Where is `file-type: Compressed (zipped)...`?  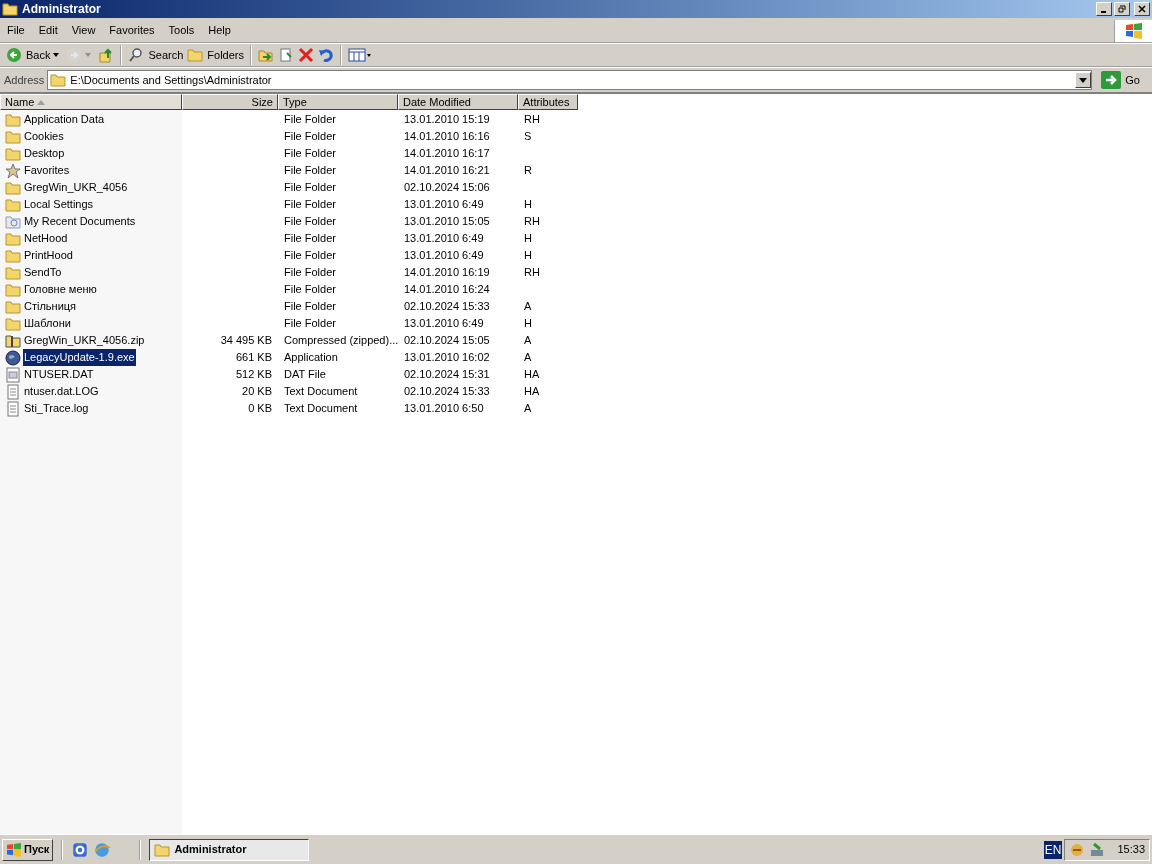 file-type: Compressed (zipped)... is located at coordinates (341, 340).